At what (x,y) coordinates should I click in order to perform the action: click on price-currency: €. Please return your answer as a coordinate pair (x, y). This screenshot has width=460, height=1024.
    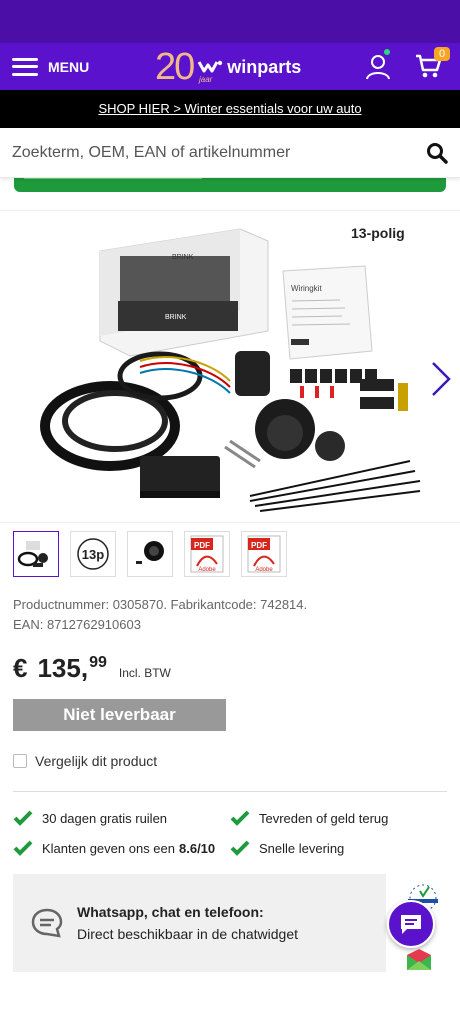
    Looking at the image, I should click on (20, 668).